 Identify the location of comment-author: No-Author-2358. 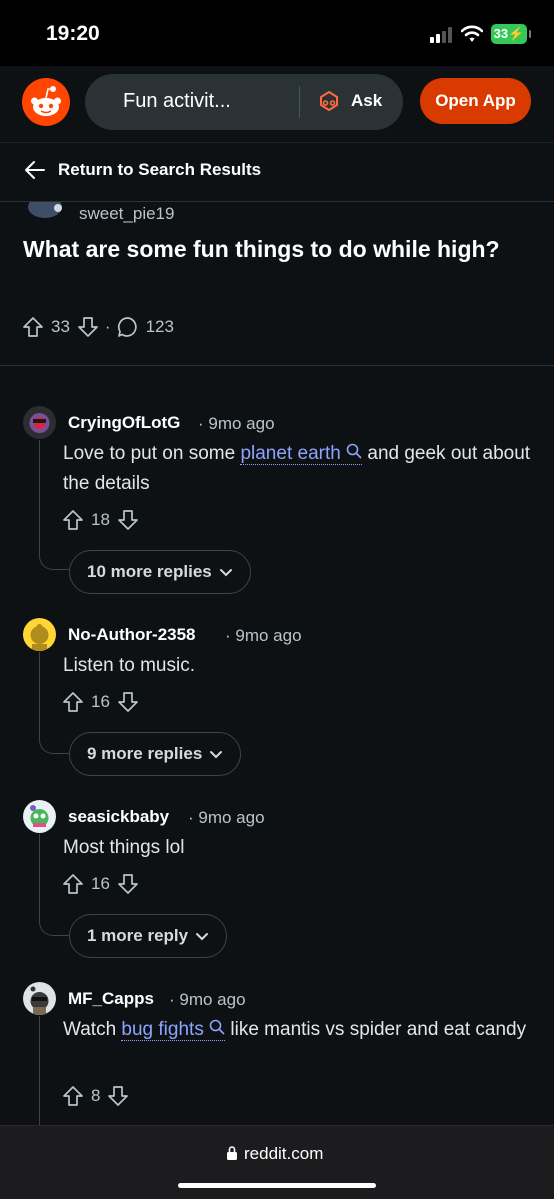
(132, 635).